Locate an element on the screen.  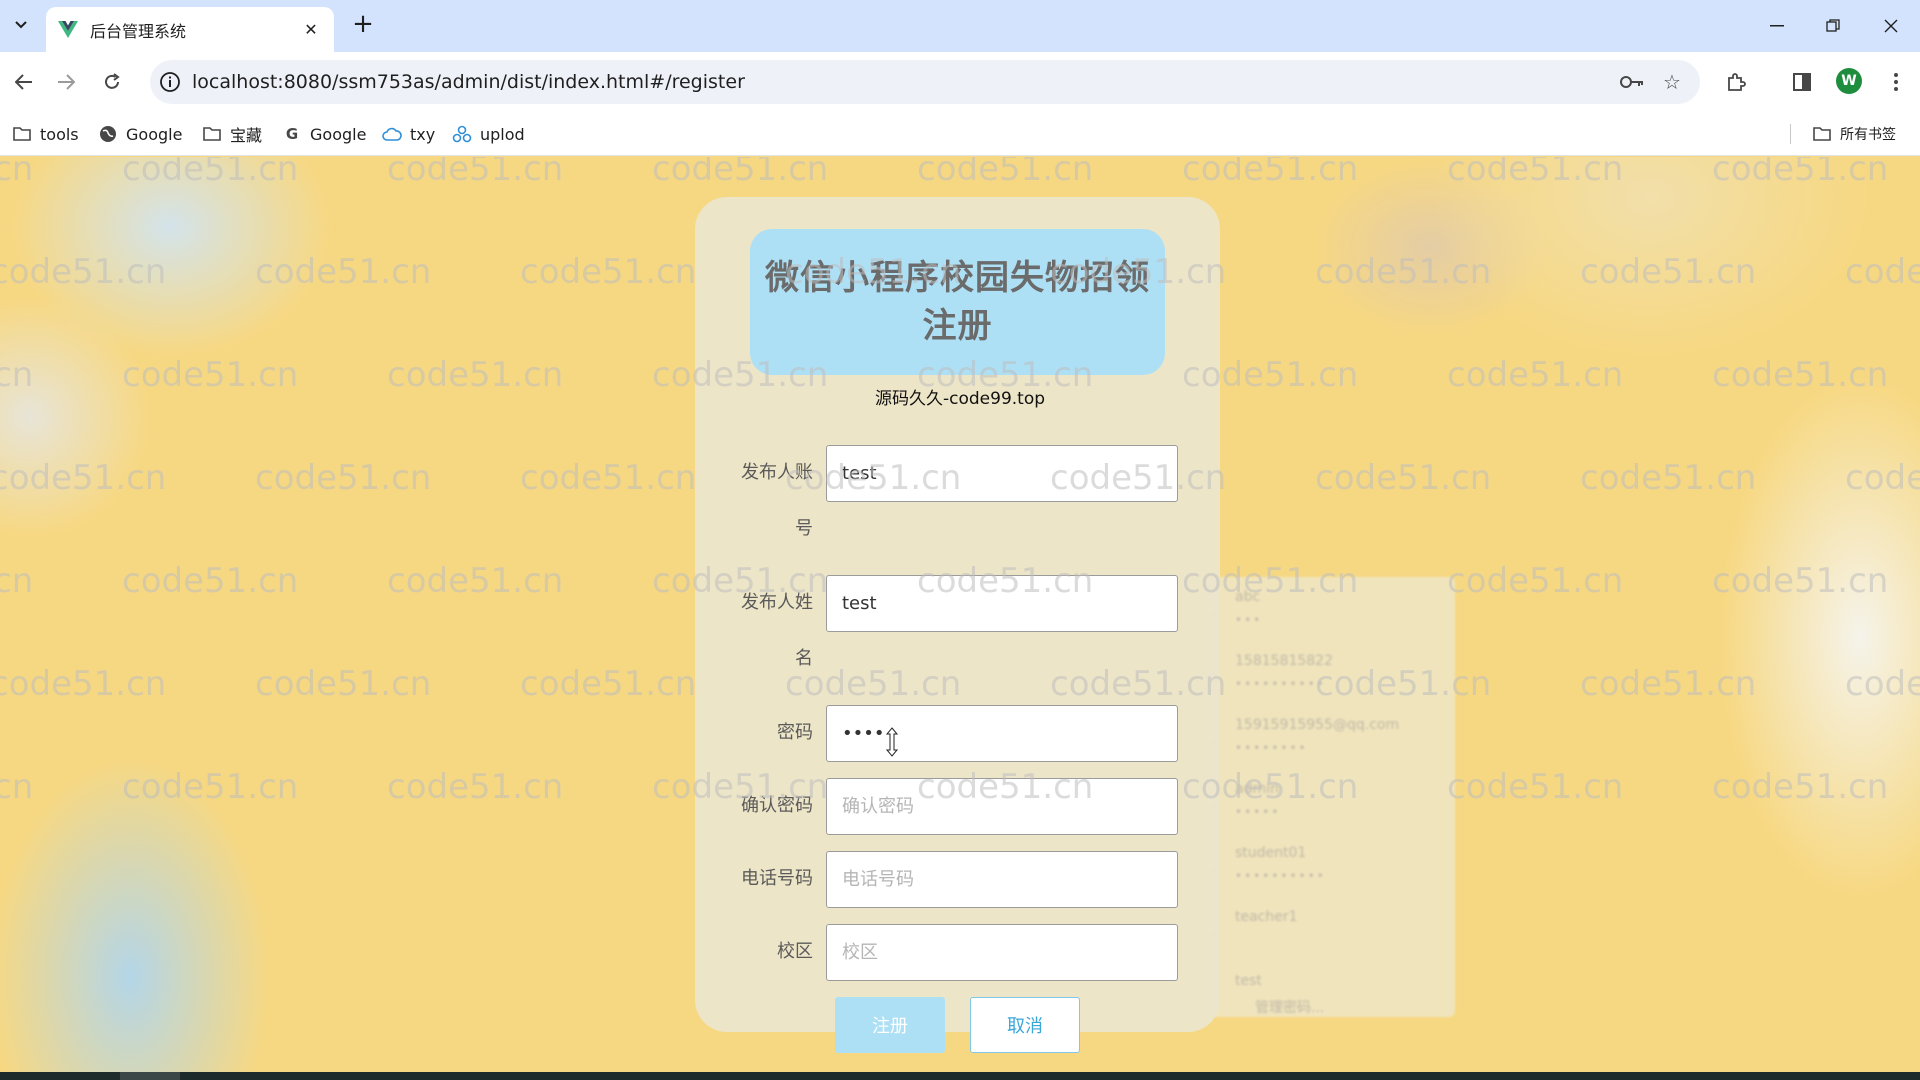
bookmark-google-2: G Google is located at coordinates (324, 134).